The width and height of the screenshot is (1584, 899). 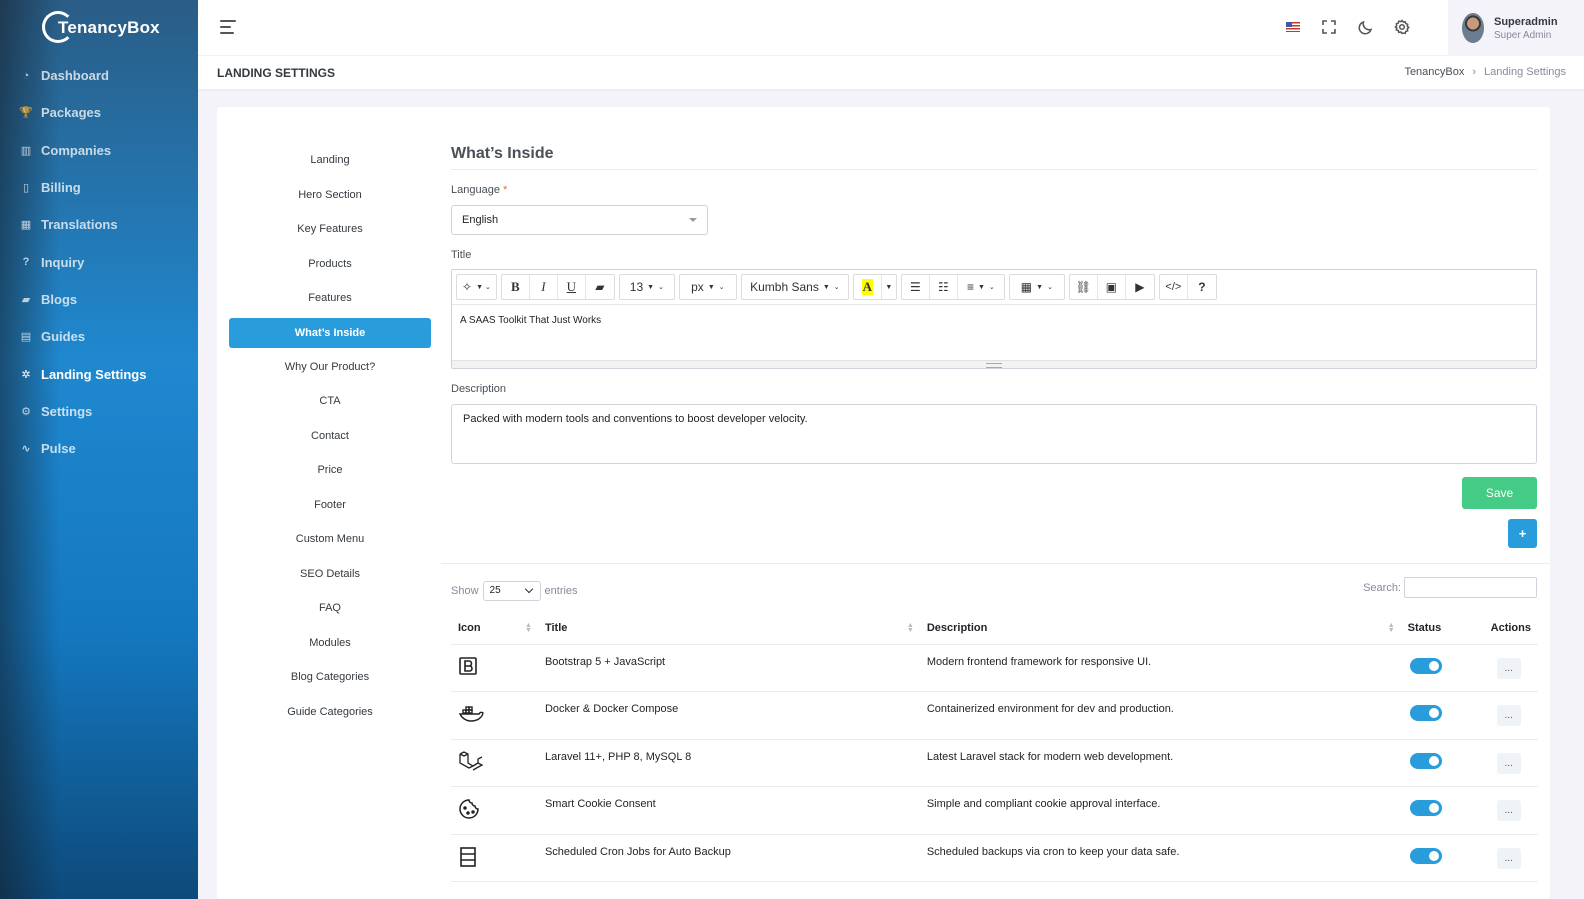 I want to click on column-header-icon: Icon ▲ ▼, so click(x=494, y=628).